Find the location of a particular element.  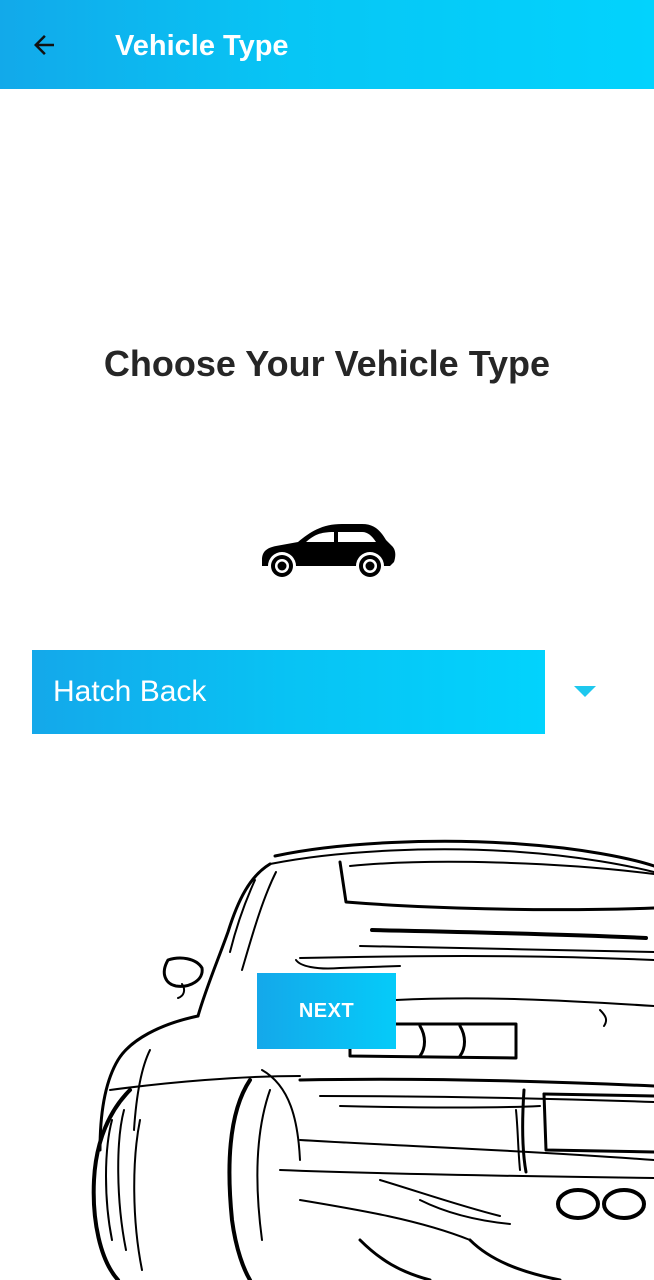

vehicle-type-selected-value: Hatch Back is located at coordinates (130, 691).